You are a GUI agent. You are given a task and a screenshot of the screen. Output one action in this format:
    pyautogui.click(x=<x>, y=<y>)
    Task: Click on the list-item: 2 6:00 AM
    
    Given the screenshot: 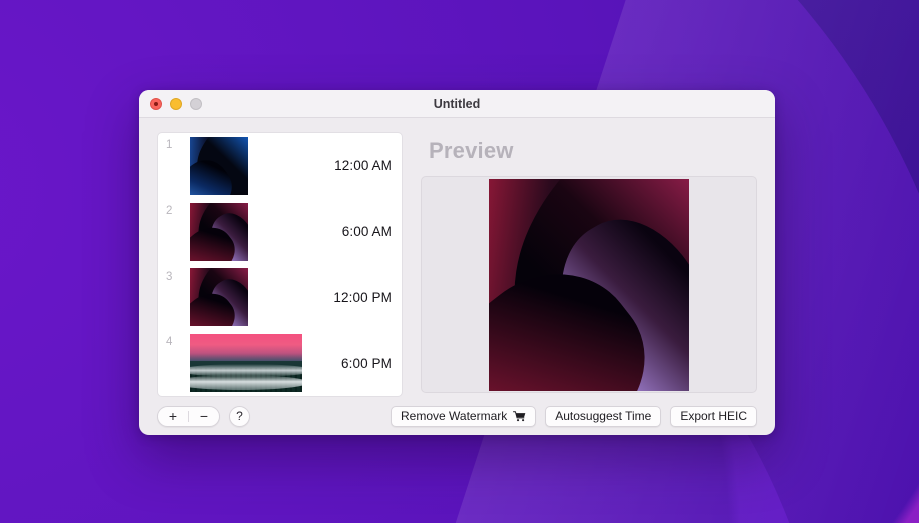 What is the action you would take?
    pyautogui.click(x=280, y=232)
    